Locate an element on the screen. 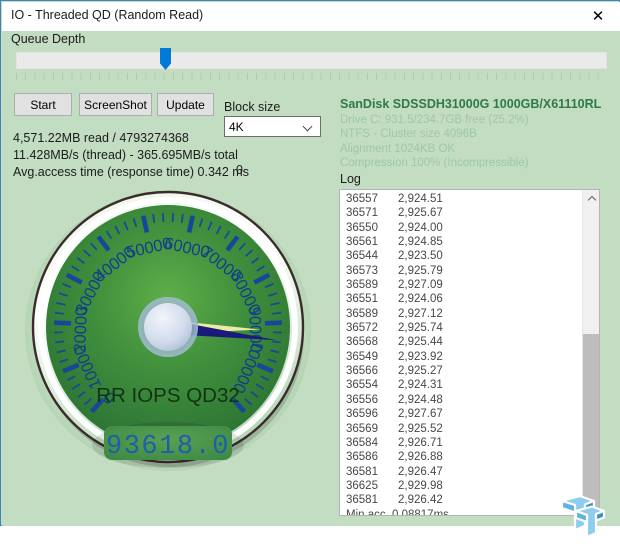 The height and width of the screenshot is (549, 620). stat-access-time: Avg.access time (response time) 0.342 ms is located at coordinates (131, 172).